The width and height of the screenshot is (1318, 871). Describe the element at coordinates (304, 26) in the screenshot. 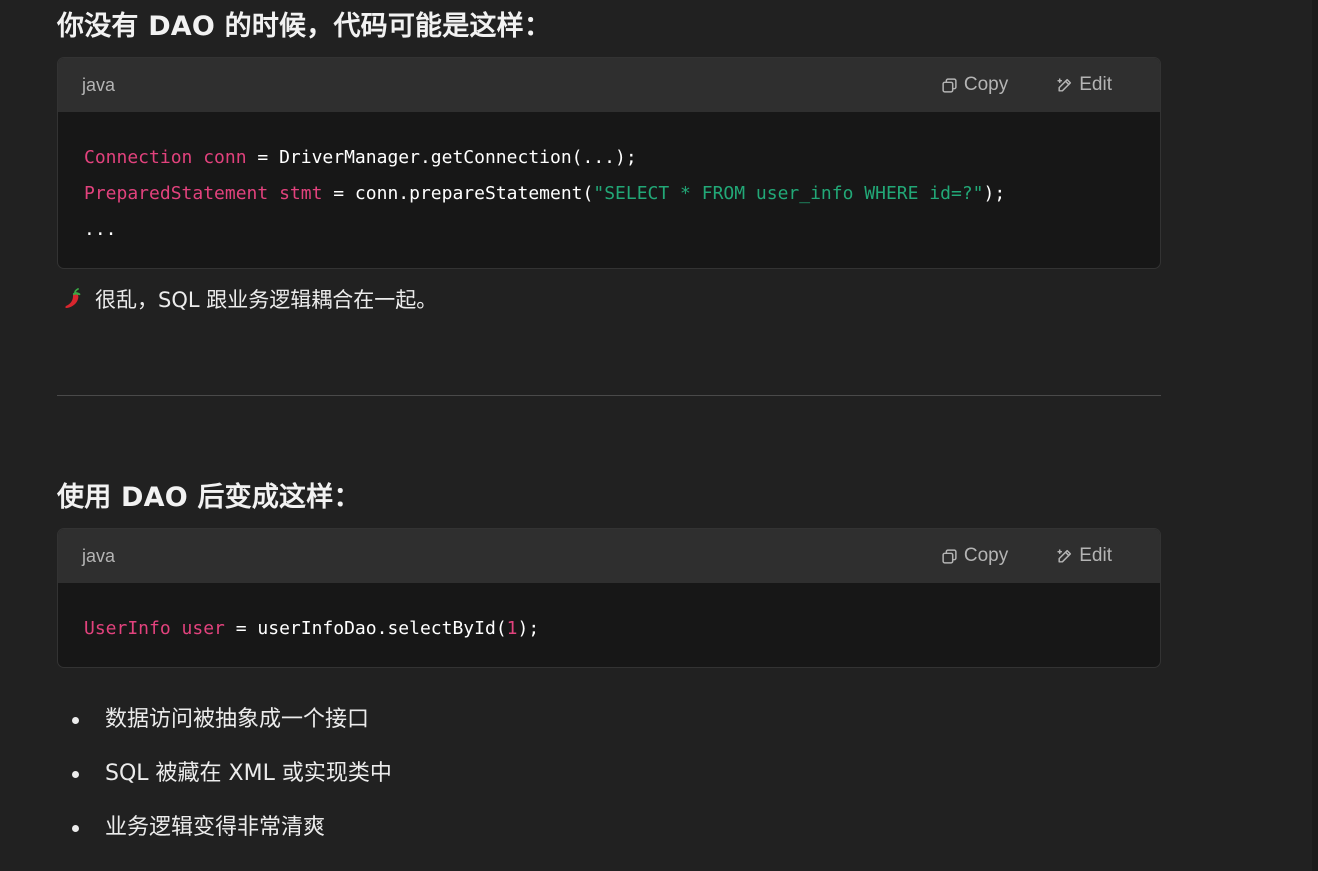

I see `heading-before-dao: 你没有 DAO 的时候，代码可能是这样：` at that location.